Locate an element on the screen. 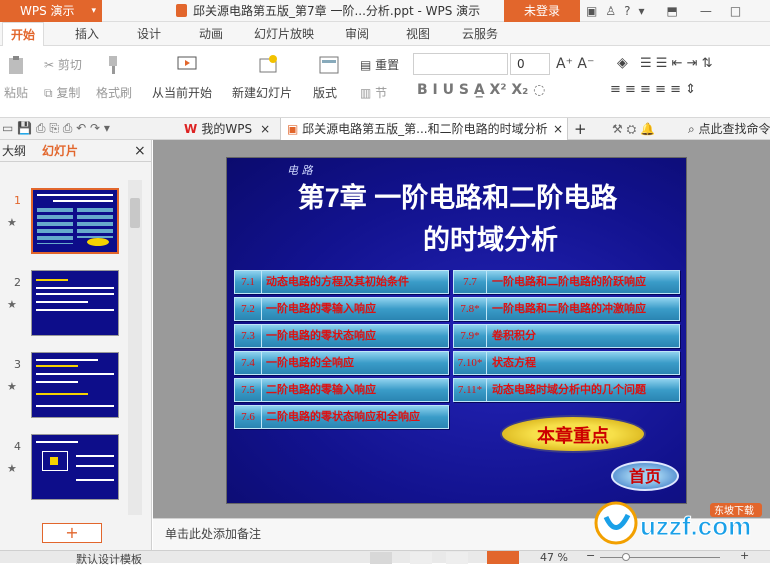 The width and height of the screenshot is (770, 567). from-current-button: 从当前开始 is located at coordinates (182, 92).